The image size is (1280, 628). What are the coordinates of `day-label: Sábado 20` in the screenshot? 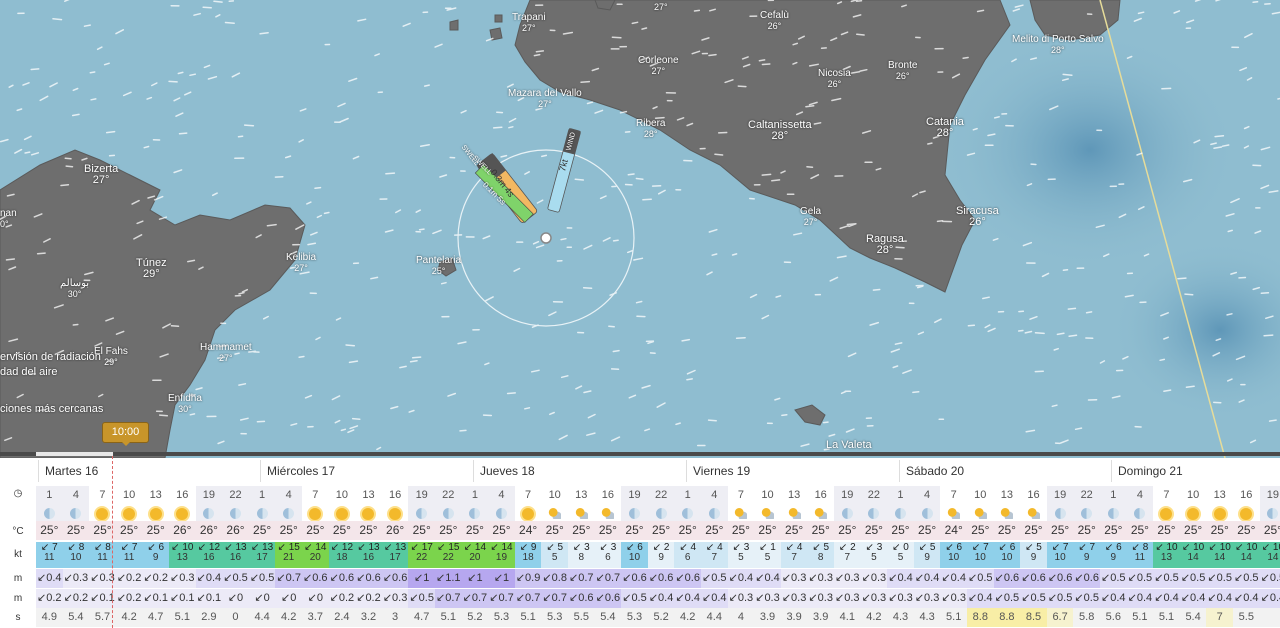 It's located at (1005, 471).